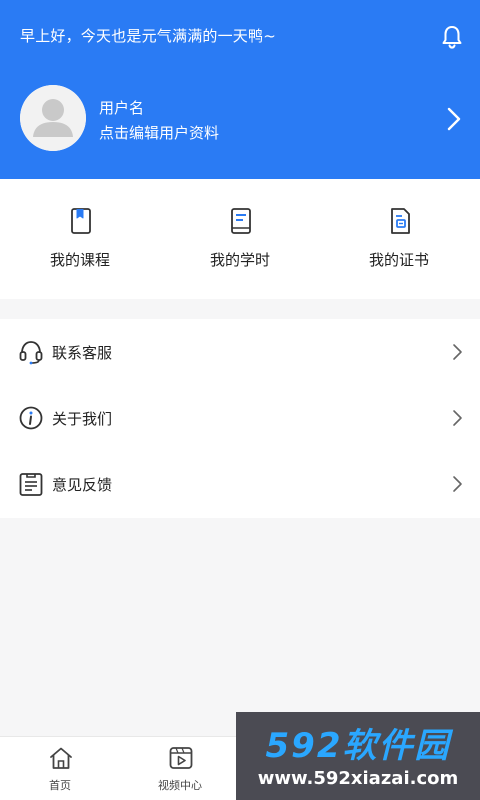 This screenshot has height=800, width=480. I want to click on greeting-text: 早上好，今天也是元气满满的一天鸭~, so click(148, 36).